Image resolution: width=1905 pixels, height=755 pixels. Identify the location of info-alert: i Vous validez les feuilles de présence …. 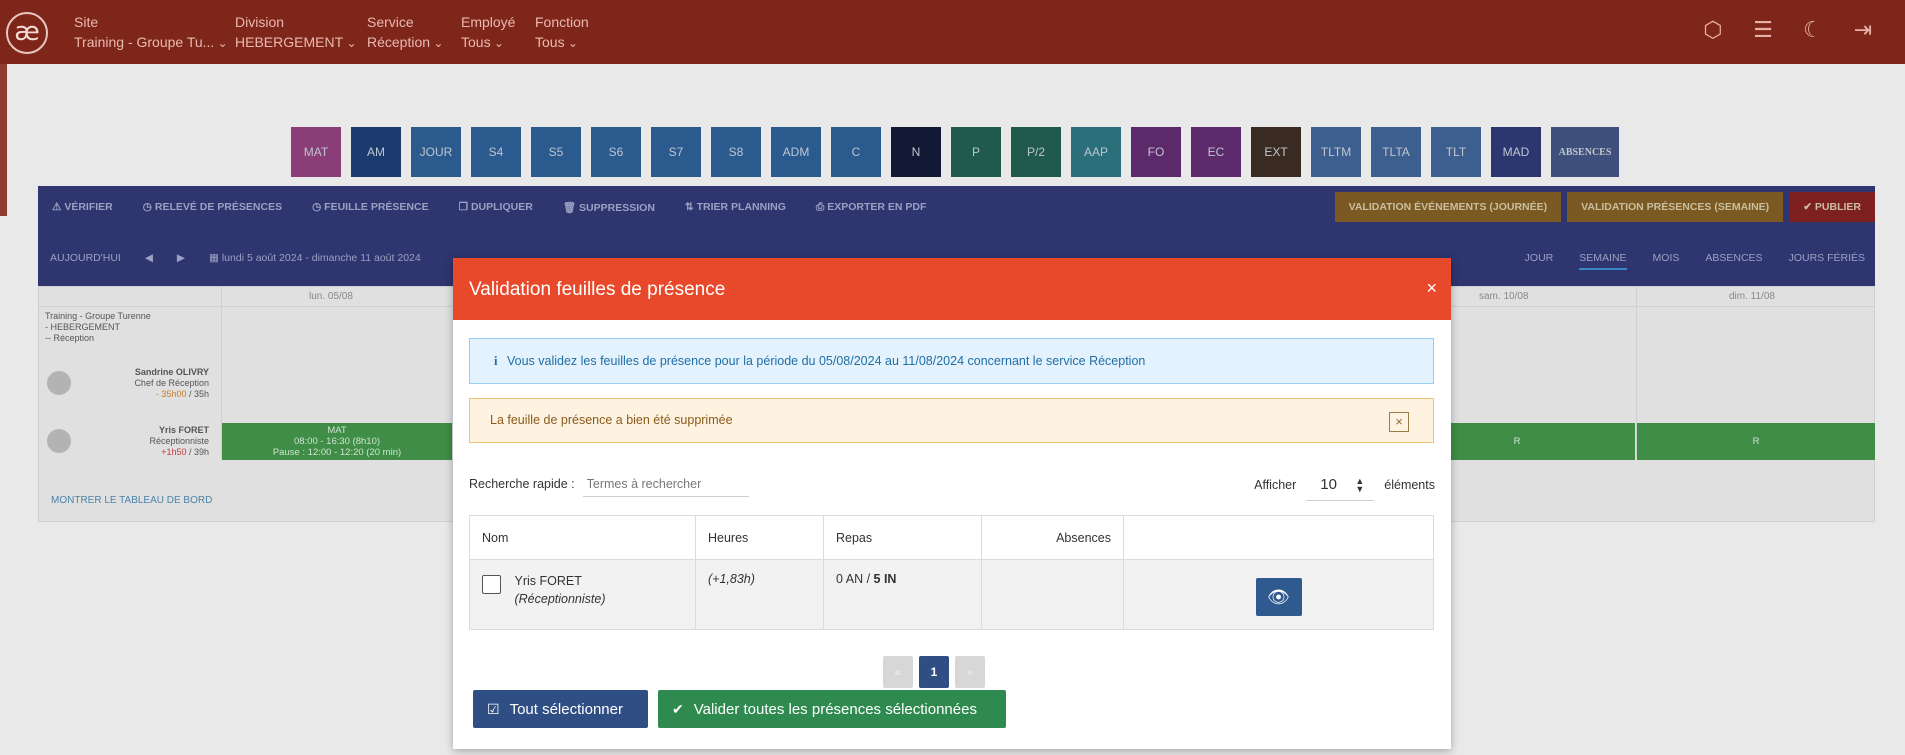
(951, 361).